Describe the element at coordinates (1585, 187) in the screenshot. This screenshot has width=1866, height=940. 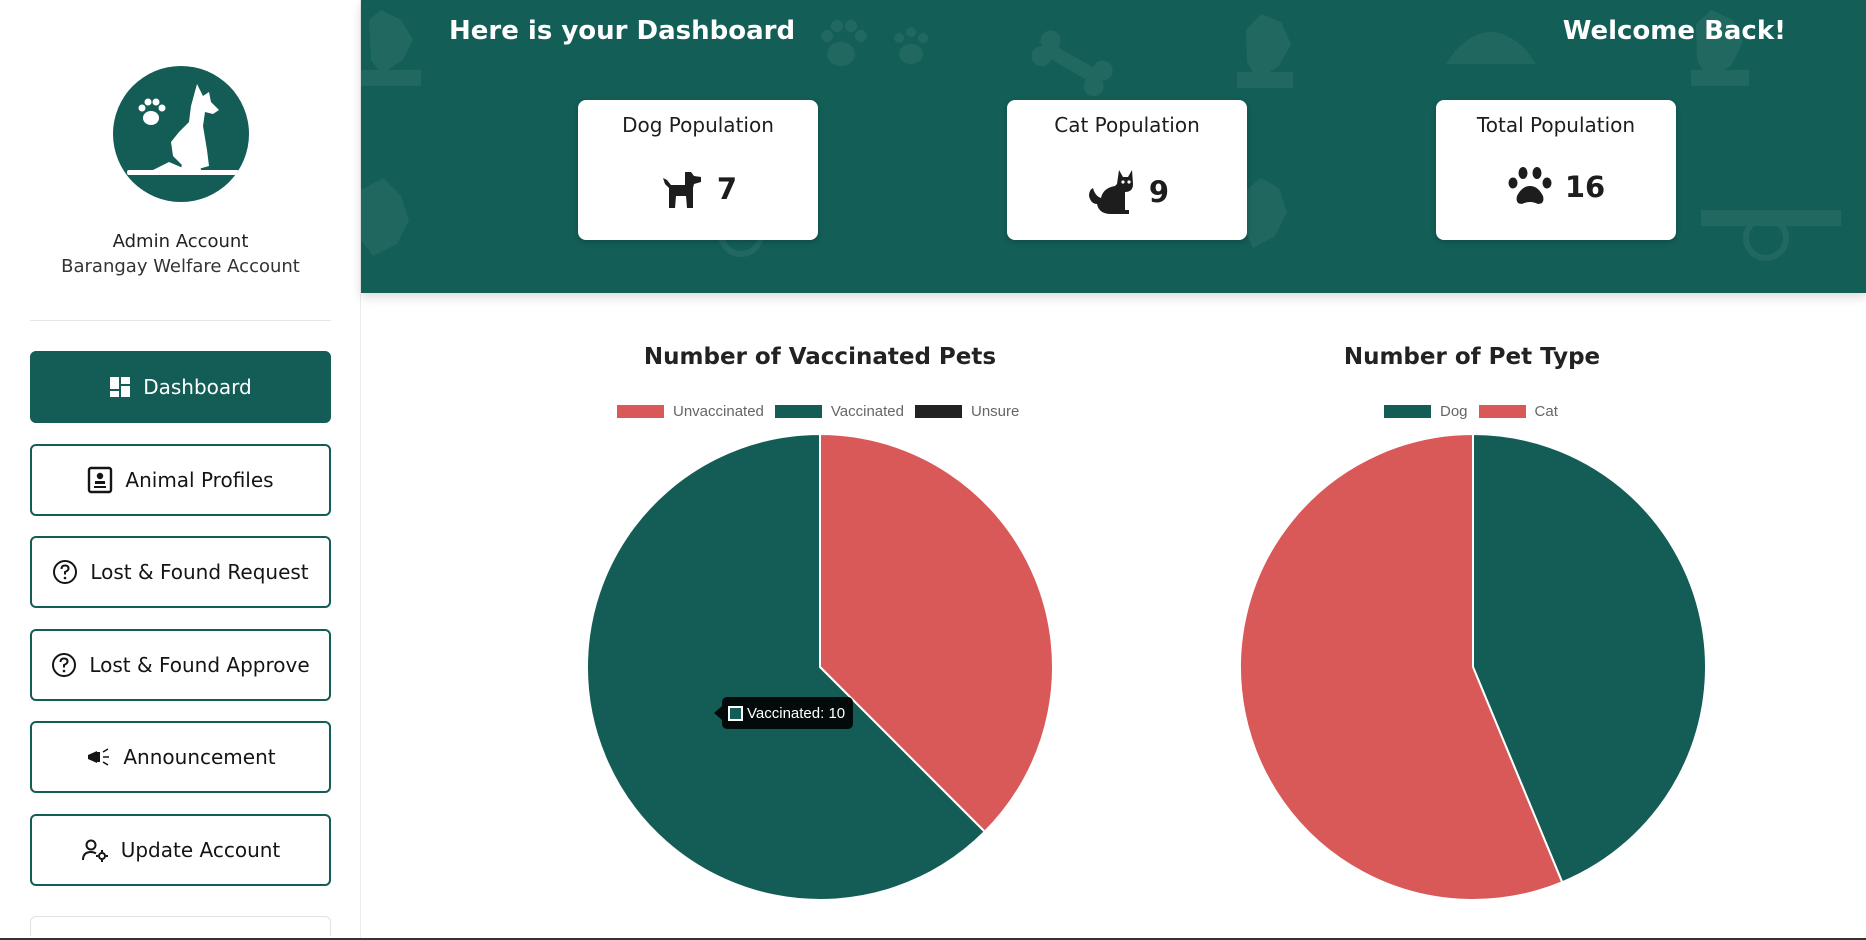
I see `stat-value: 16` at that location.